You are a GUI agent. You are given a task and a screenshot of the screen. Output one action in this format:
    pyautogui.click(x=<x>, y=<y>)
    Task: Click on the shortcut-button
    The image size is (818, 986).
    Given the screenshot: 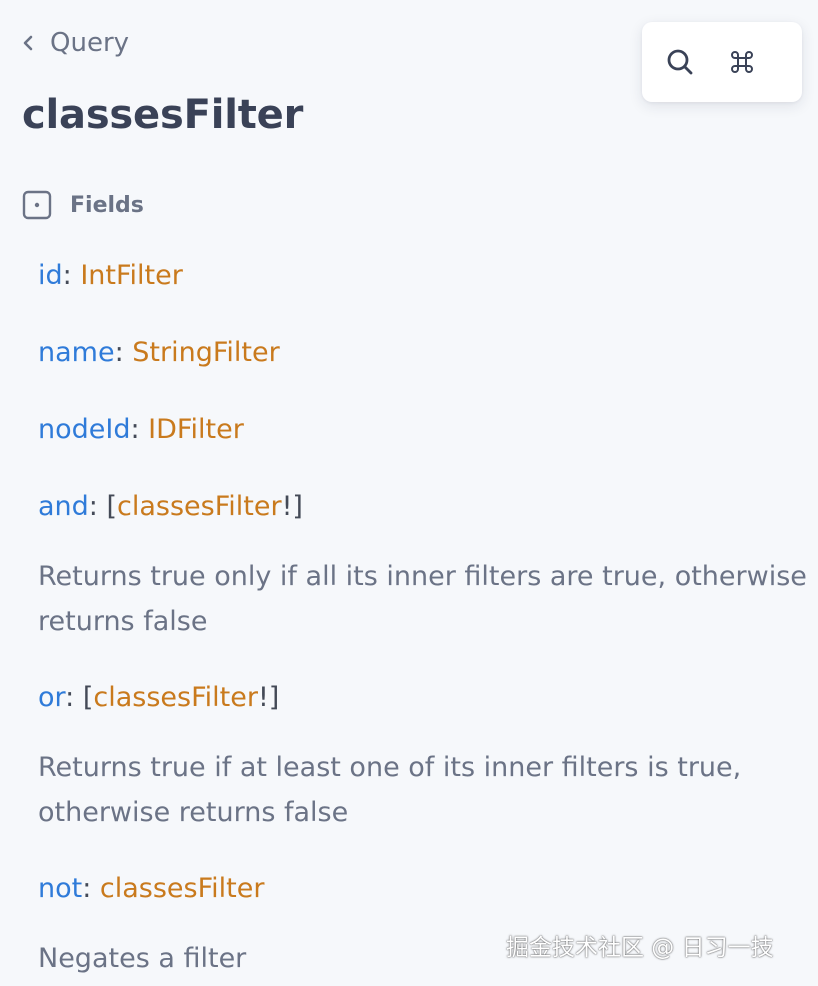 What is the action you would take?
    pyautogui.click(x=742, y=62)
    